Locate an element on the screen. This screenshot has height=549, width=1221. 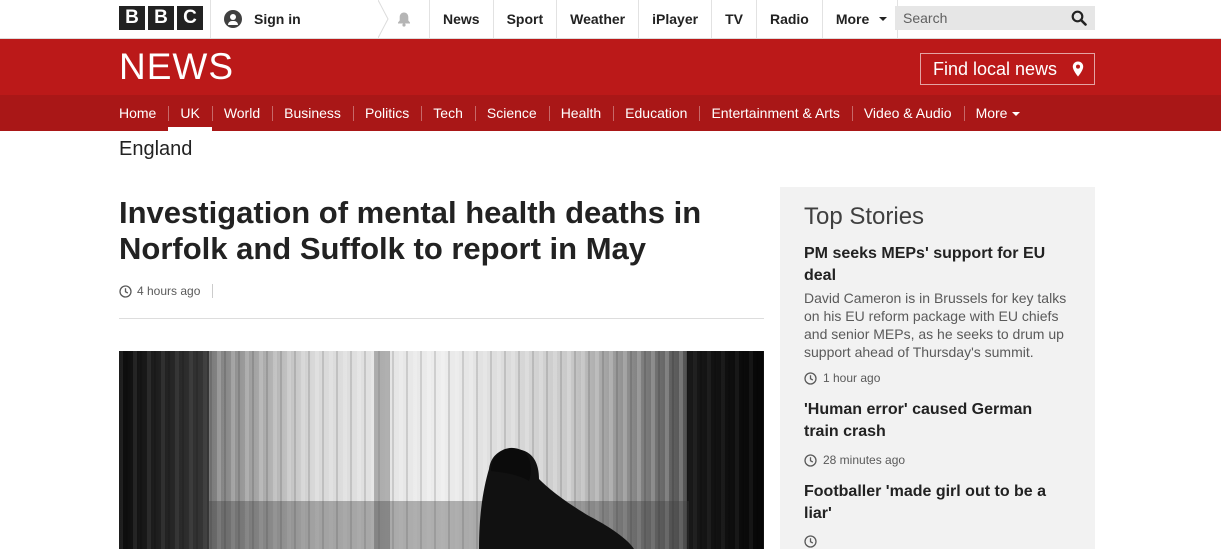
bbc-top-nav: News Sport Weather iPlayer TV Radio More is located at coordinates (664, 19).